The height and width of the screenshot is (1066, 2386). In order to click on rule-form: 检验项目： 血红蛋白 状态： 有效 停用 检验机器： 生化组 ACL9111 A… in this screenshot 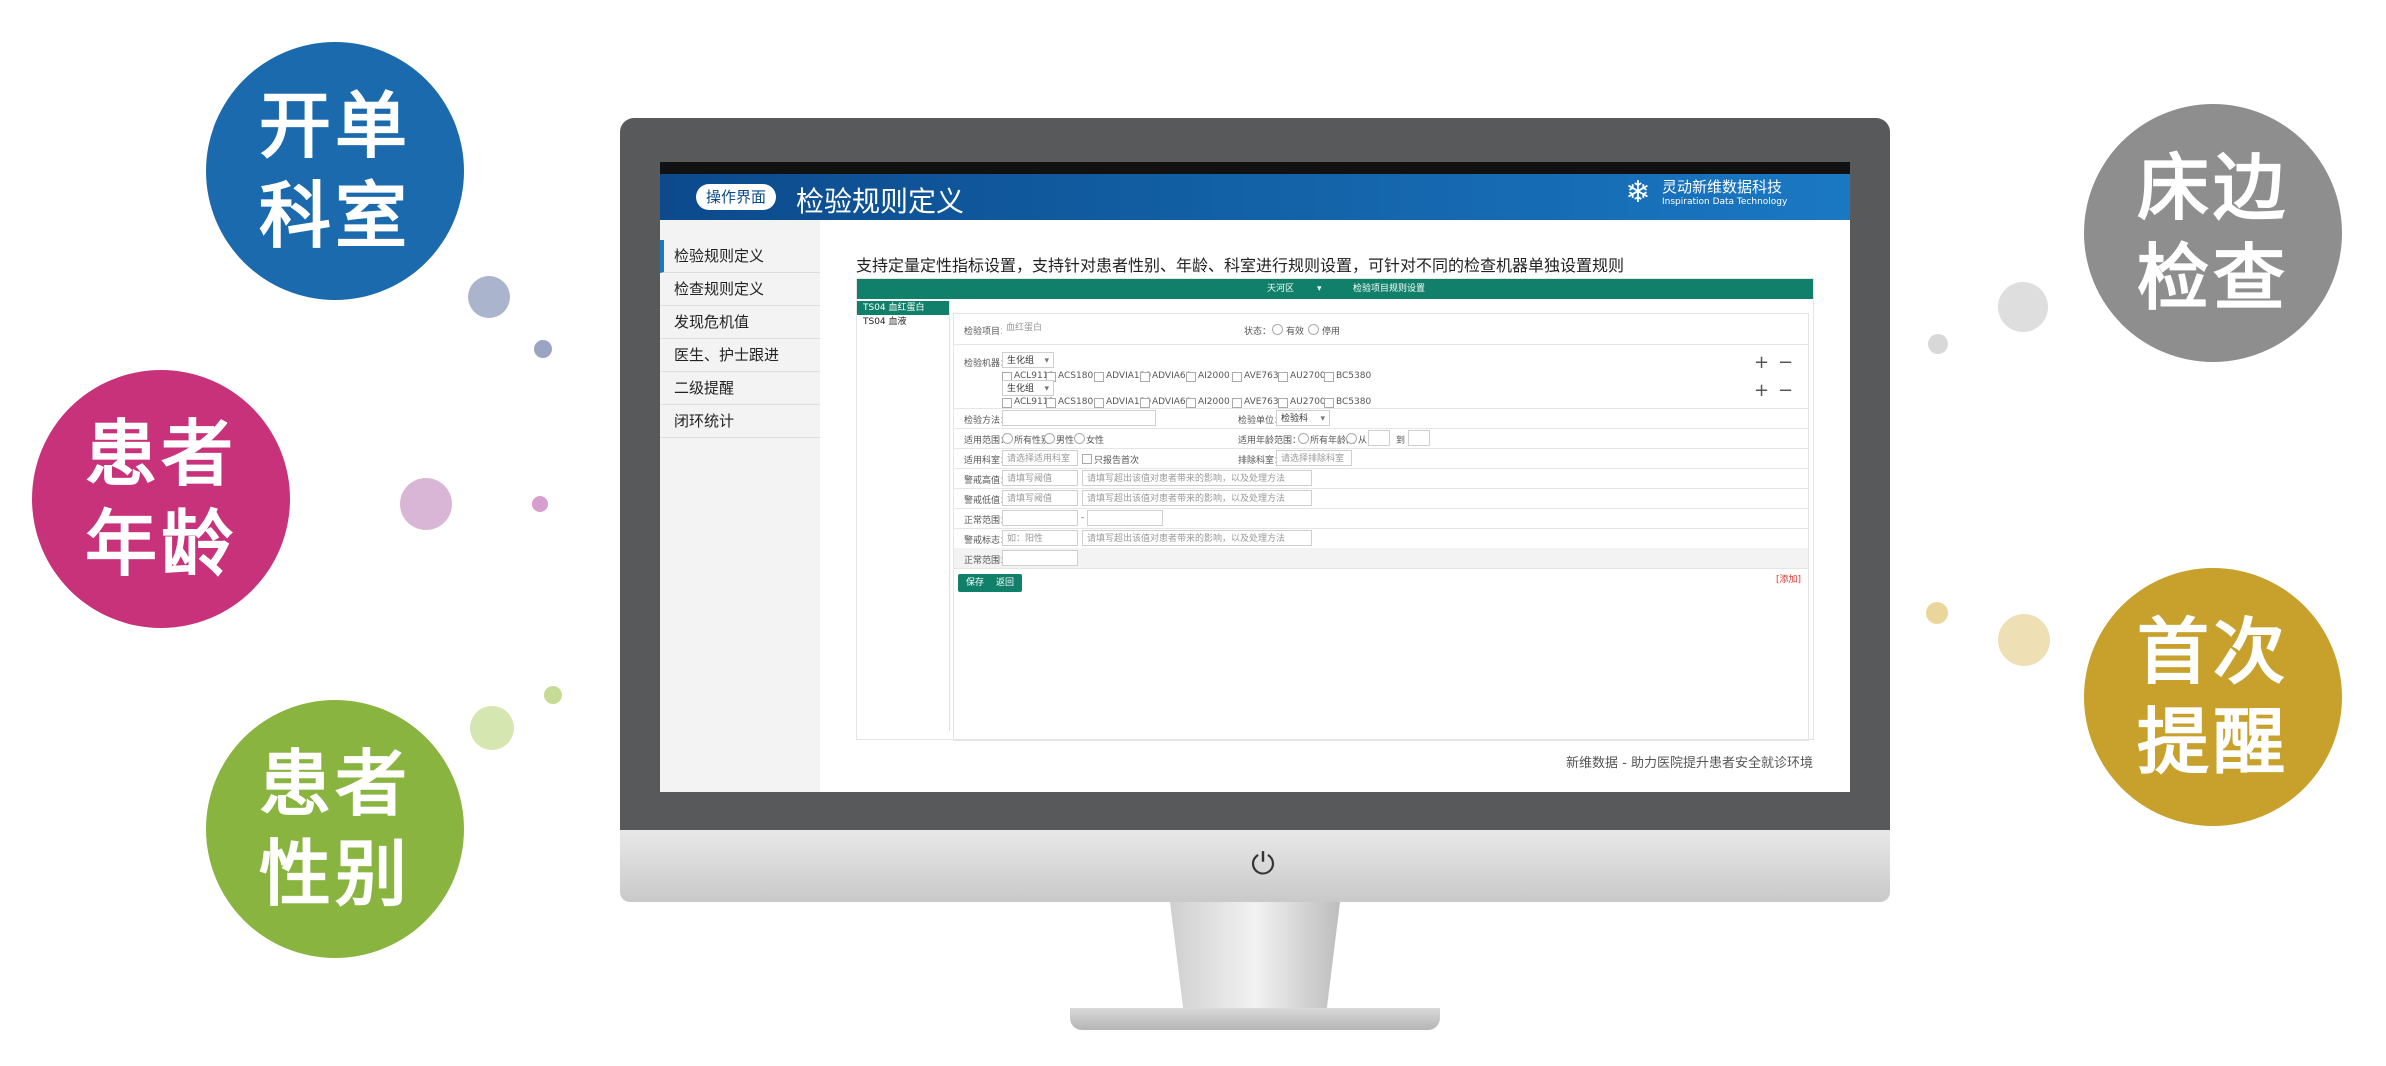, I will do `click(1381, 527)`.